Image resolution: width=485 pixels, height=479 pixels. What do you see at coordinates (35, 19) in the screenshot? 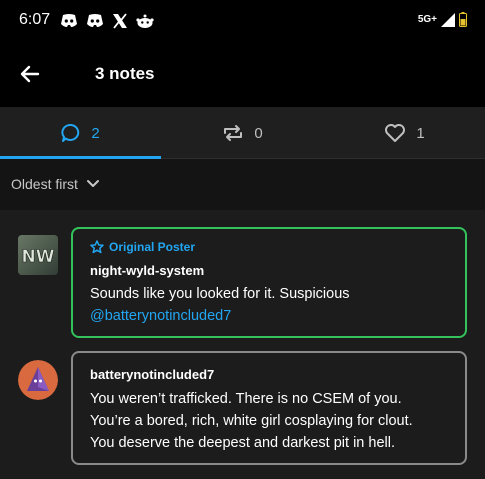
I see `status-time: 6:07` at bounding box center [35, 19].